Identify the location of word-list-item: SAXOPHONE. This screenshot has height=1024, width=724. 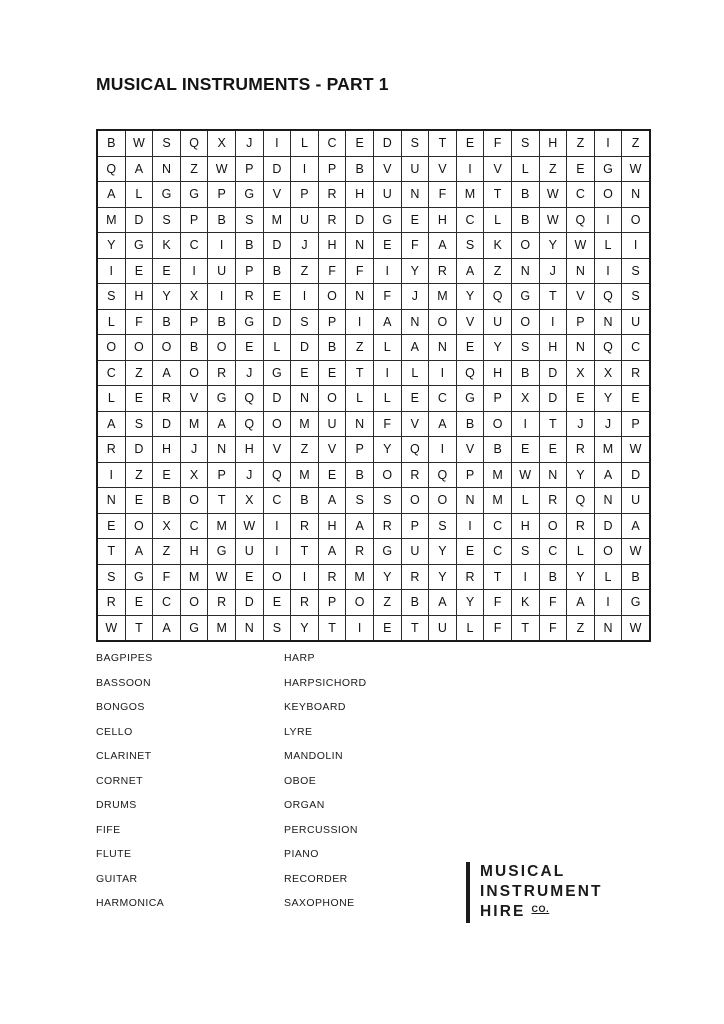
(325, 908).